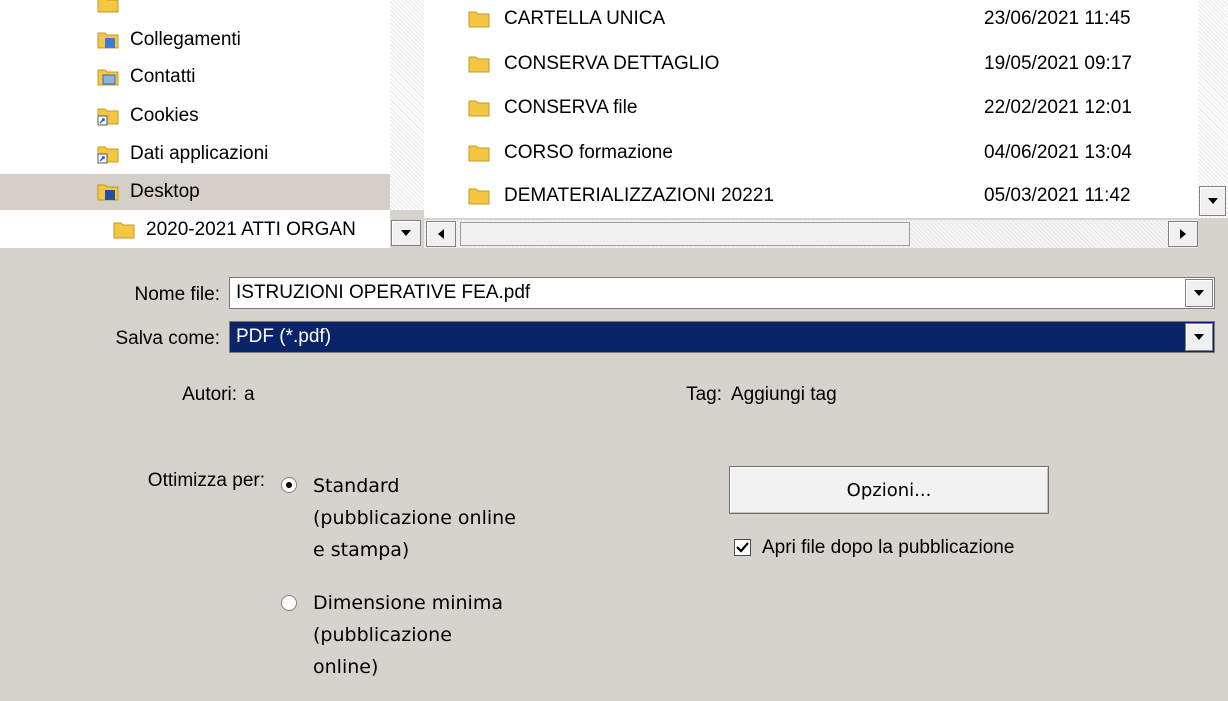 Image resolution: width=1228 pixels, height=701 pixels. Describe the element at coordinates (108, 77) in the screenshot. I see `contacts-folder-icon` at that location.